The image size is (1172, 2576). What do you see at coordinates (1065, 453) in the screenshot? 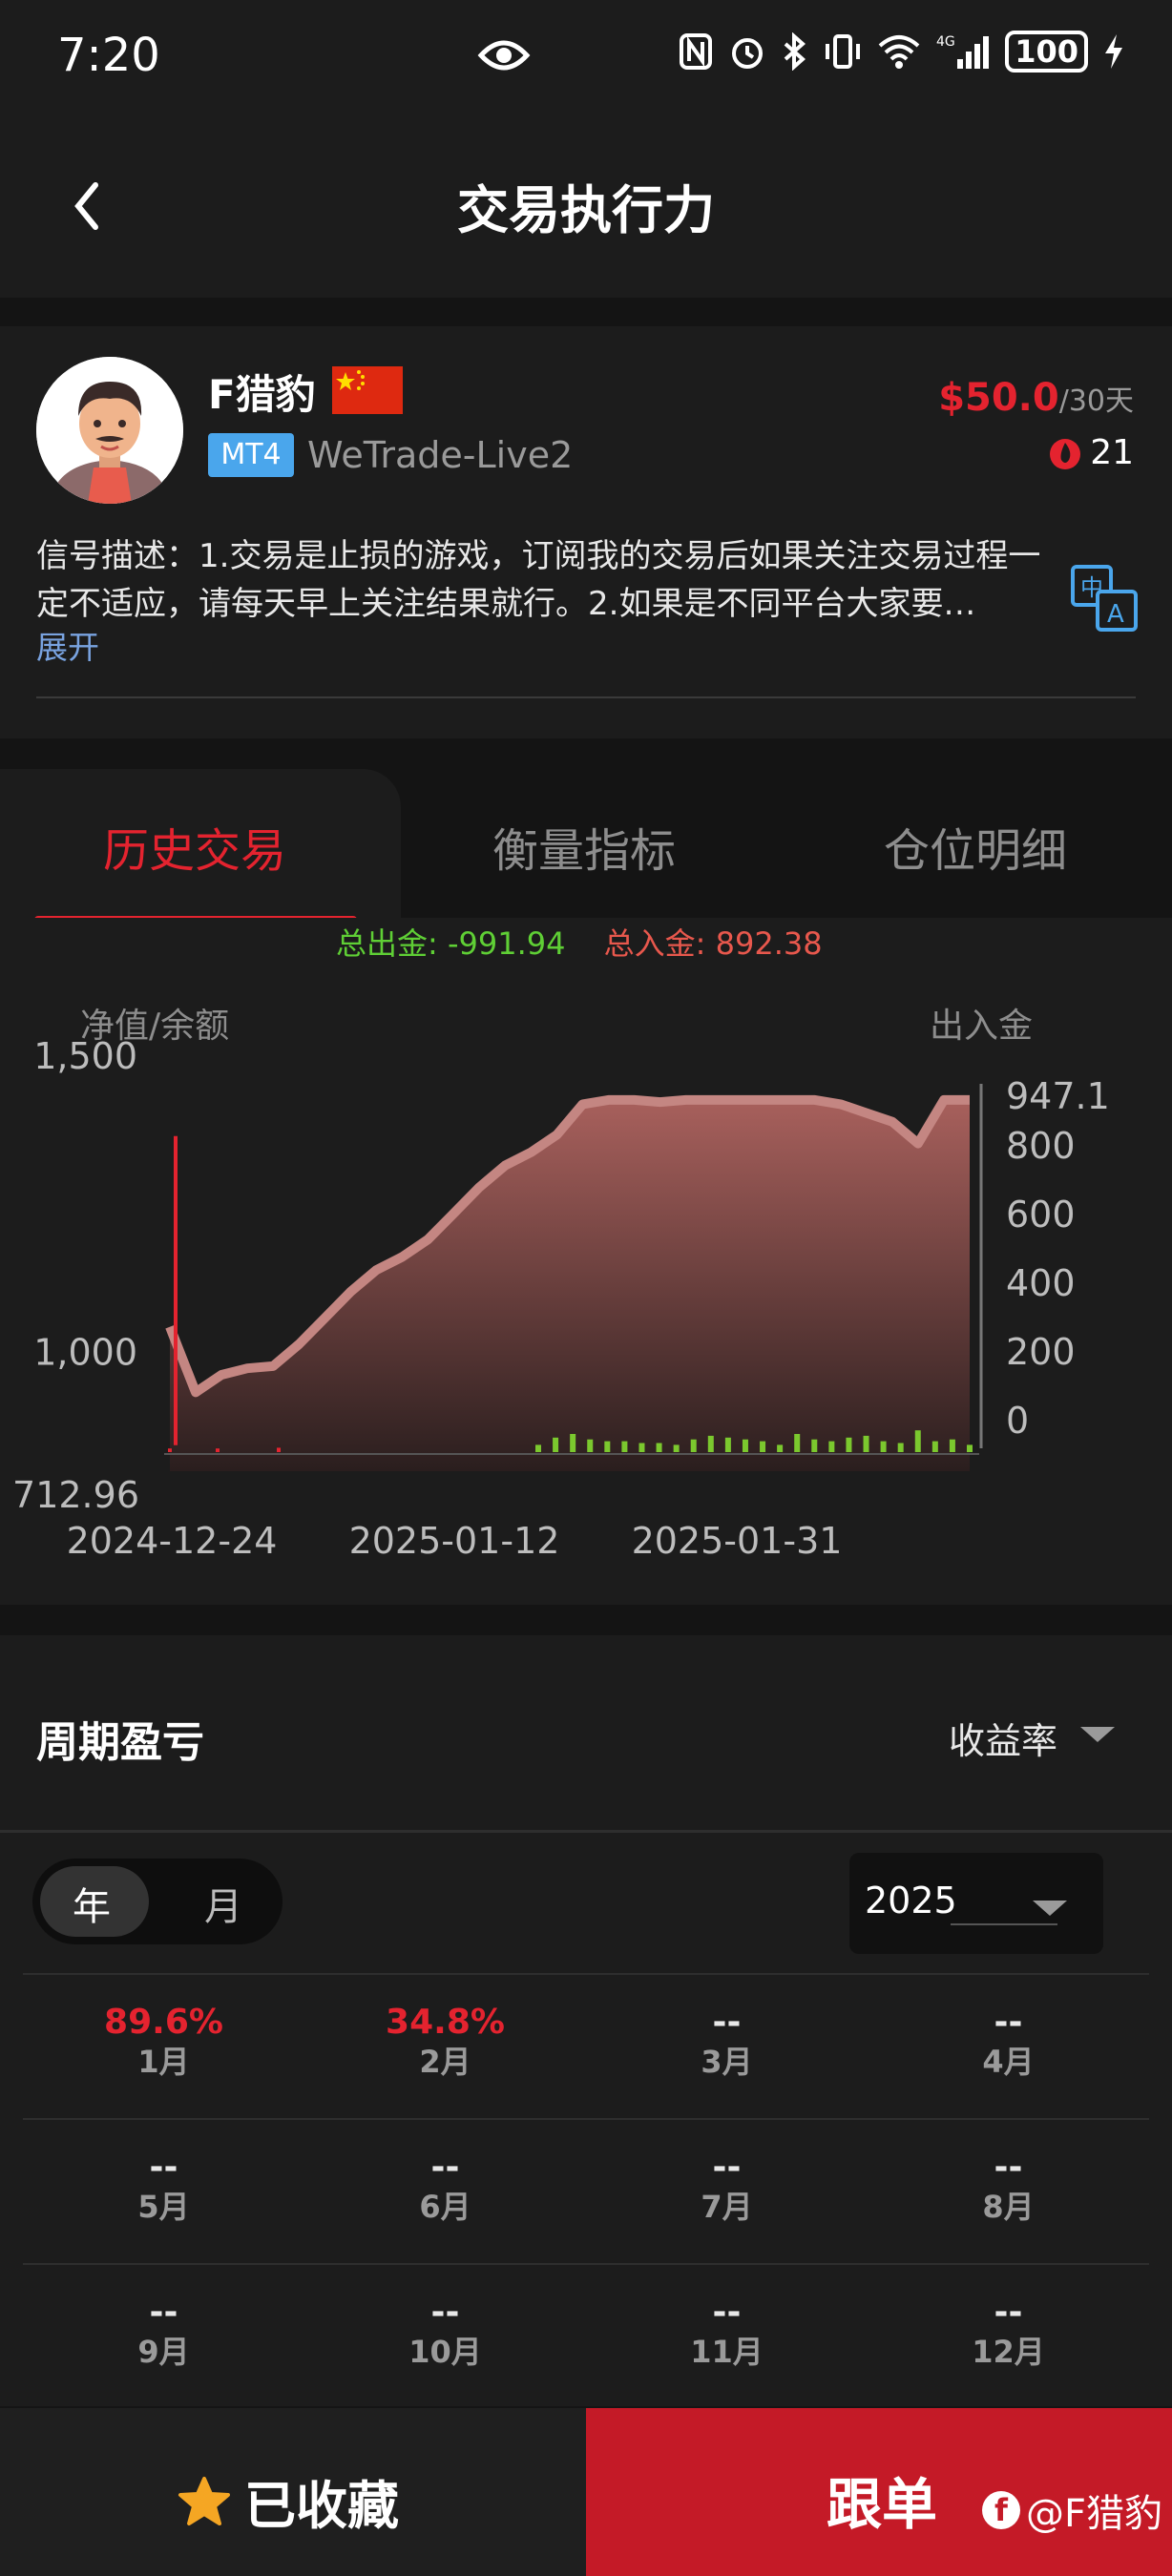
I see `fire-icon` at bounding box center [1065, 453].